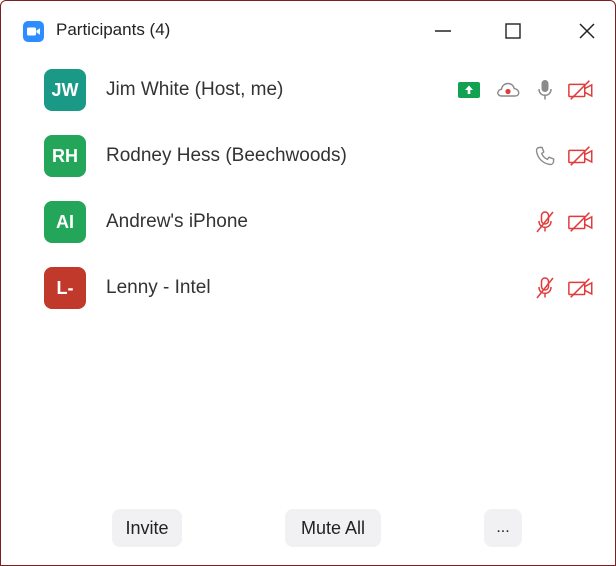 The height and width of the screenshot is (566, 616). What do you see at coordinates (508, 90) in the screenshot?
I see `cloud-record-icon` at bounding box center [508, 90].